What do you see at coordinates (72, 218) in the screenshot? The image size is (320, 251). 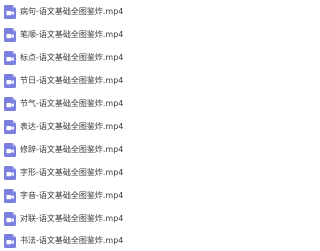 I see `file-name: 对联-语文基础全图鉴炸.mp4` at bounding box center [72, 218].